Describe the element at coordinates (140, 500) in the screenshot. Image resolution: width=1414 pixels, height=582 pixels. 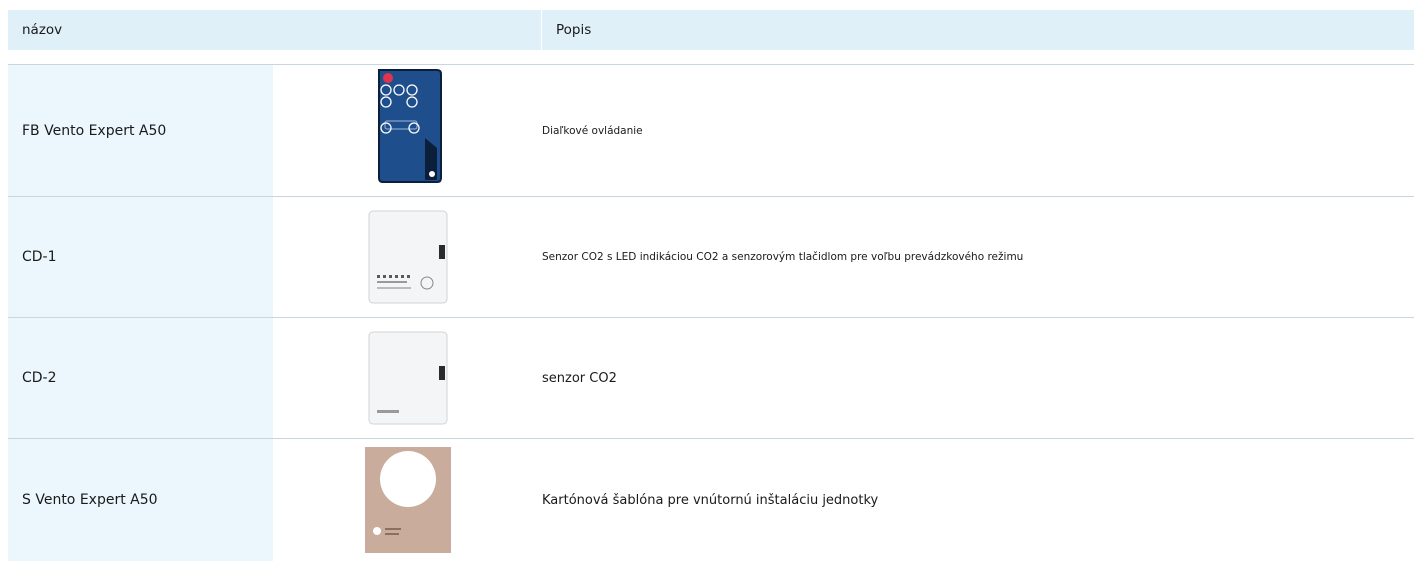
I see `product-name: S Vento Expert A50` at that location.